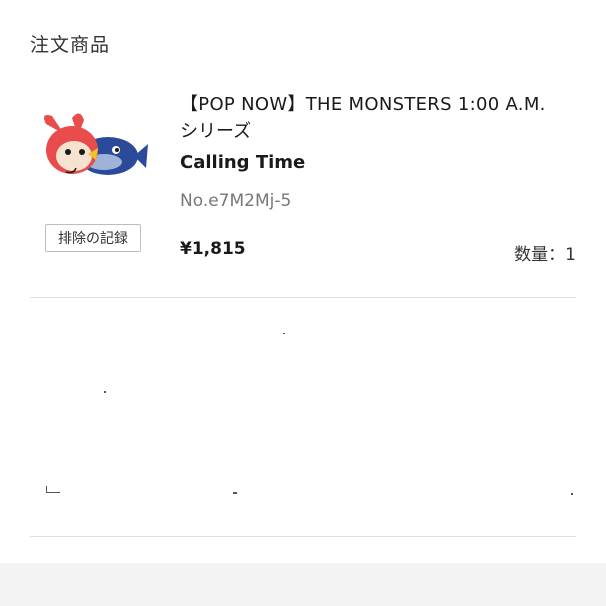 The height and width of the screenshot is (606, 606). What do you see at coordinates (545, 255) in the screenshot?
I see `product-quantity: 数量：1` at bounding box center [545, 255].